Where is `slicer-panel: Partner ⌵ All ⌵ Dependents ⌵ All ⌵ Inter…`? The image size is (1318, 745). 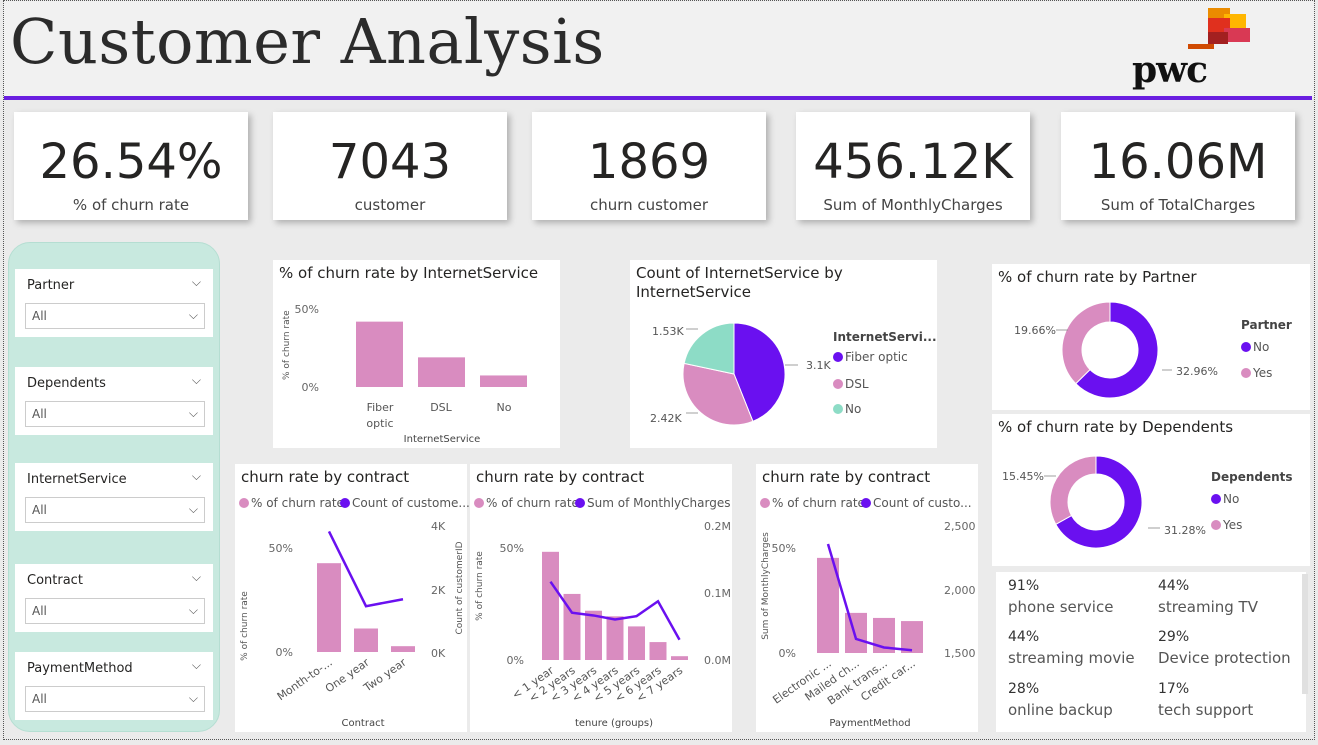 slicer-panel: Partner ⌵ All ⌵ Dependents ⌵ All ⌵ Inter… is located at coordinates (114, 487).